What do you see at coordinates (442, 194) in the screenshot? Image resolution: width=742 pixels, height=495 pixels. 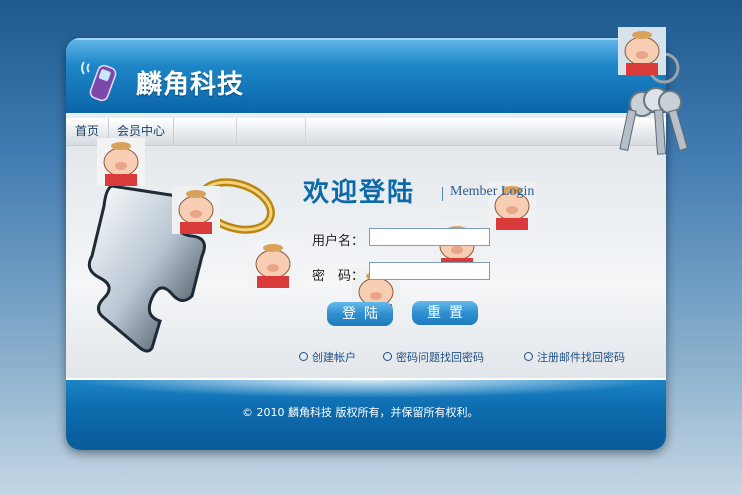 I see `title-divider` at bounding box center [442, 194].